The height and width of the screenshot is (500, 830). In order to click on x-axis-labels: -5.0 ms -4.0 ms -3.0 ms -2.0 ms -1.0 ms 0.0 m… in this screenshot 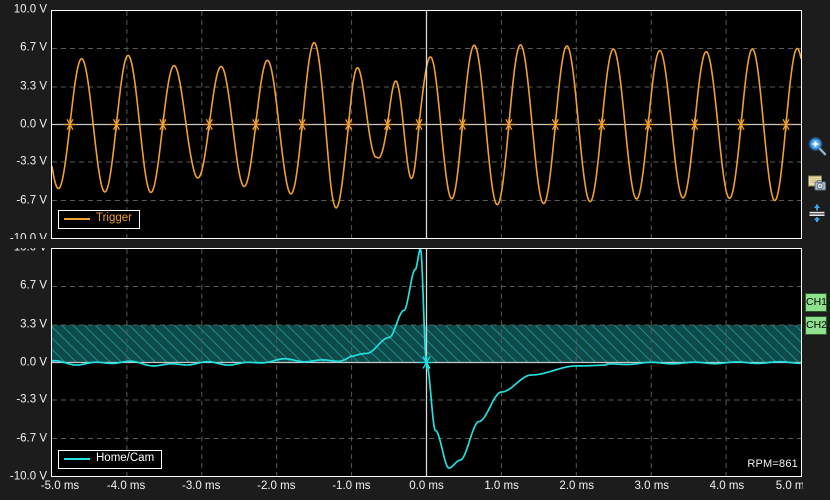, I will do `click(415, 489)`.